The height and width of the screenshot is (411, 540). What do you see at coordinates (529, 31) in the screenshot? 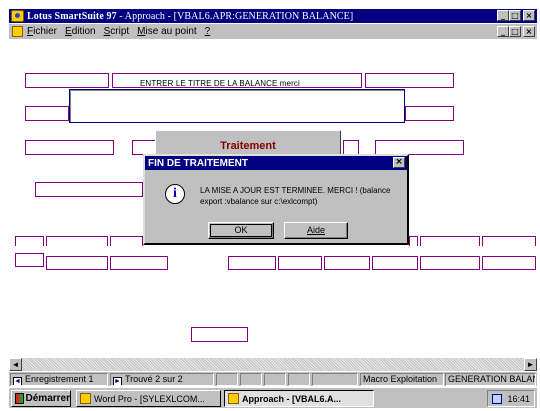
I see `doc-close-button: ×` at bounding box center [529, 31].